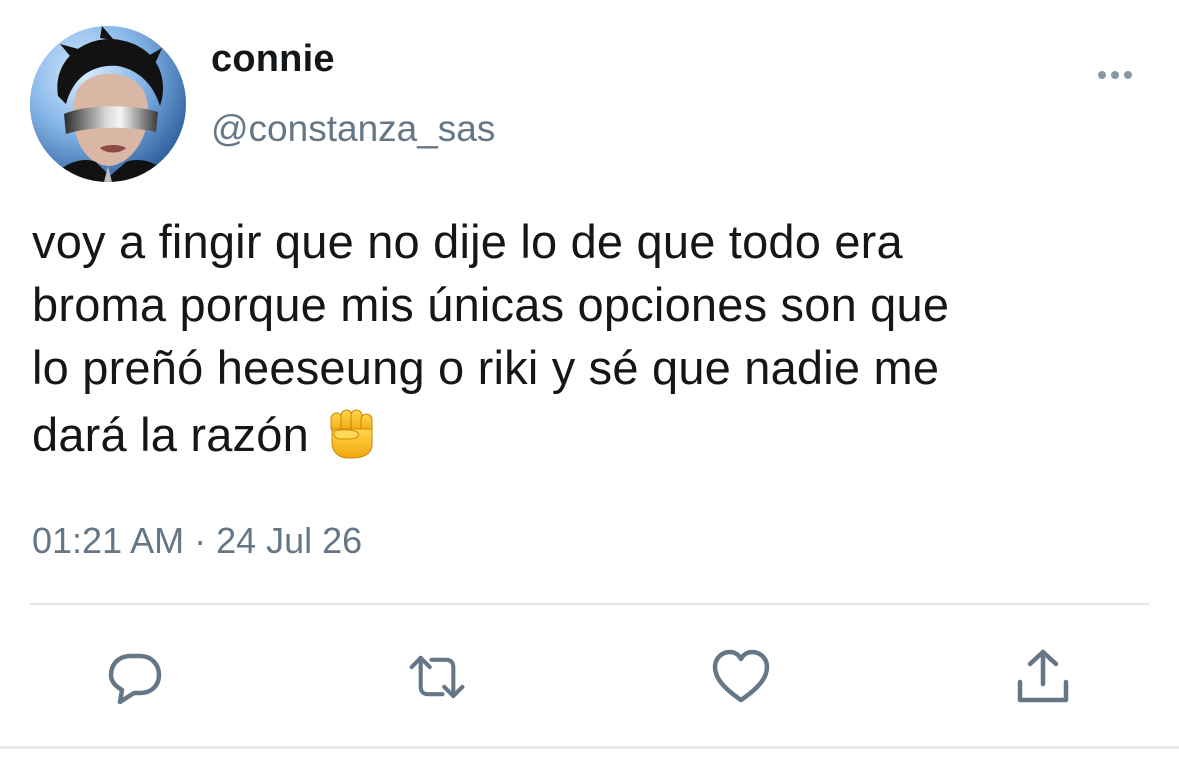 This screenshot has width=1179, height=768. Describe the element at coordinates (491, 304) in the screenshot. I see `tweet-text-line: broma porque mis únicas opciones son que` at that location.